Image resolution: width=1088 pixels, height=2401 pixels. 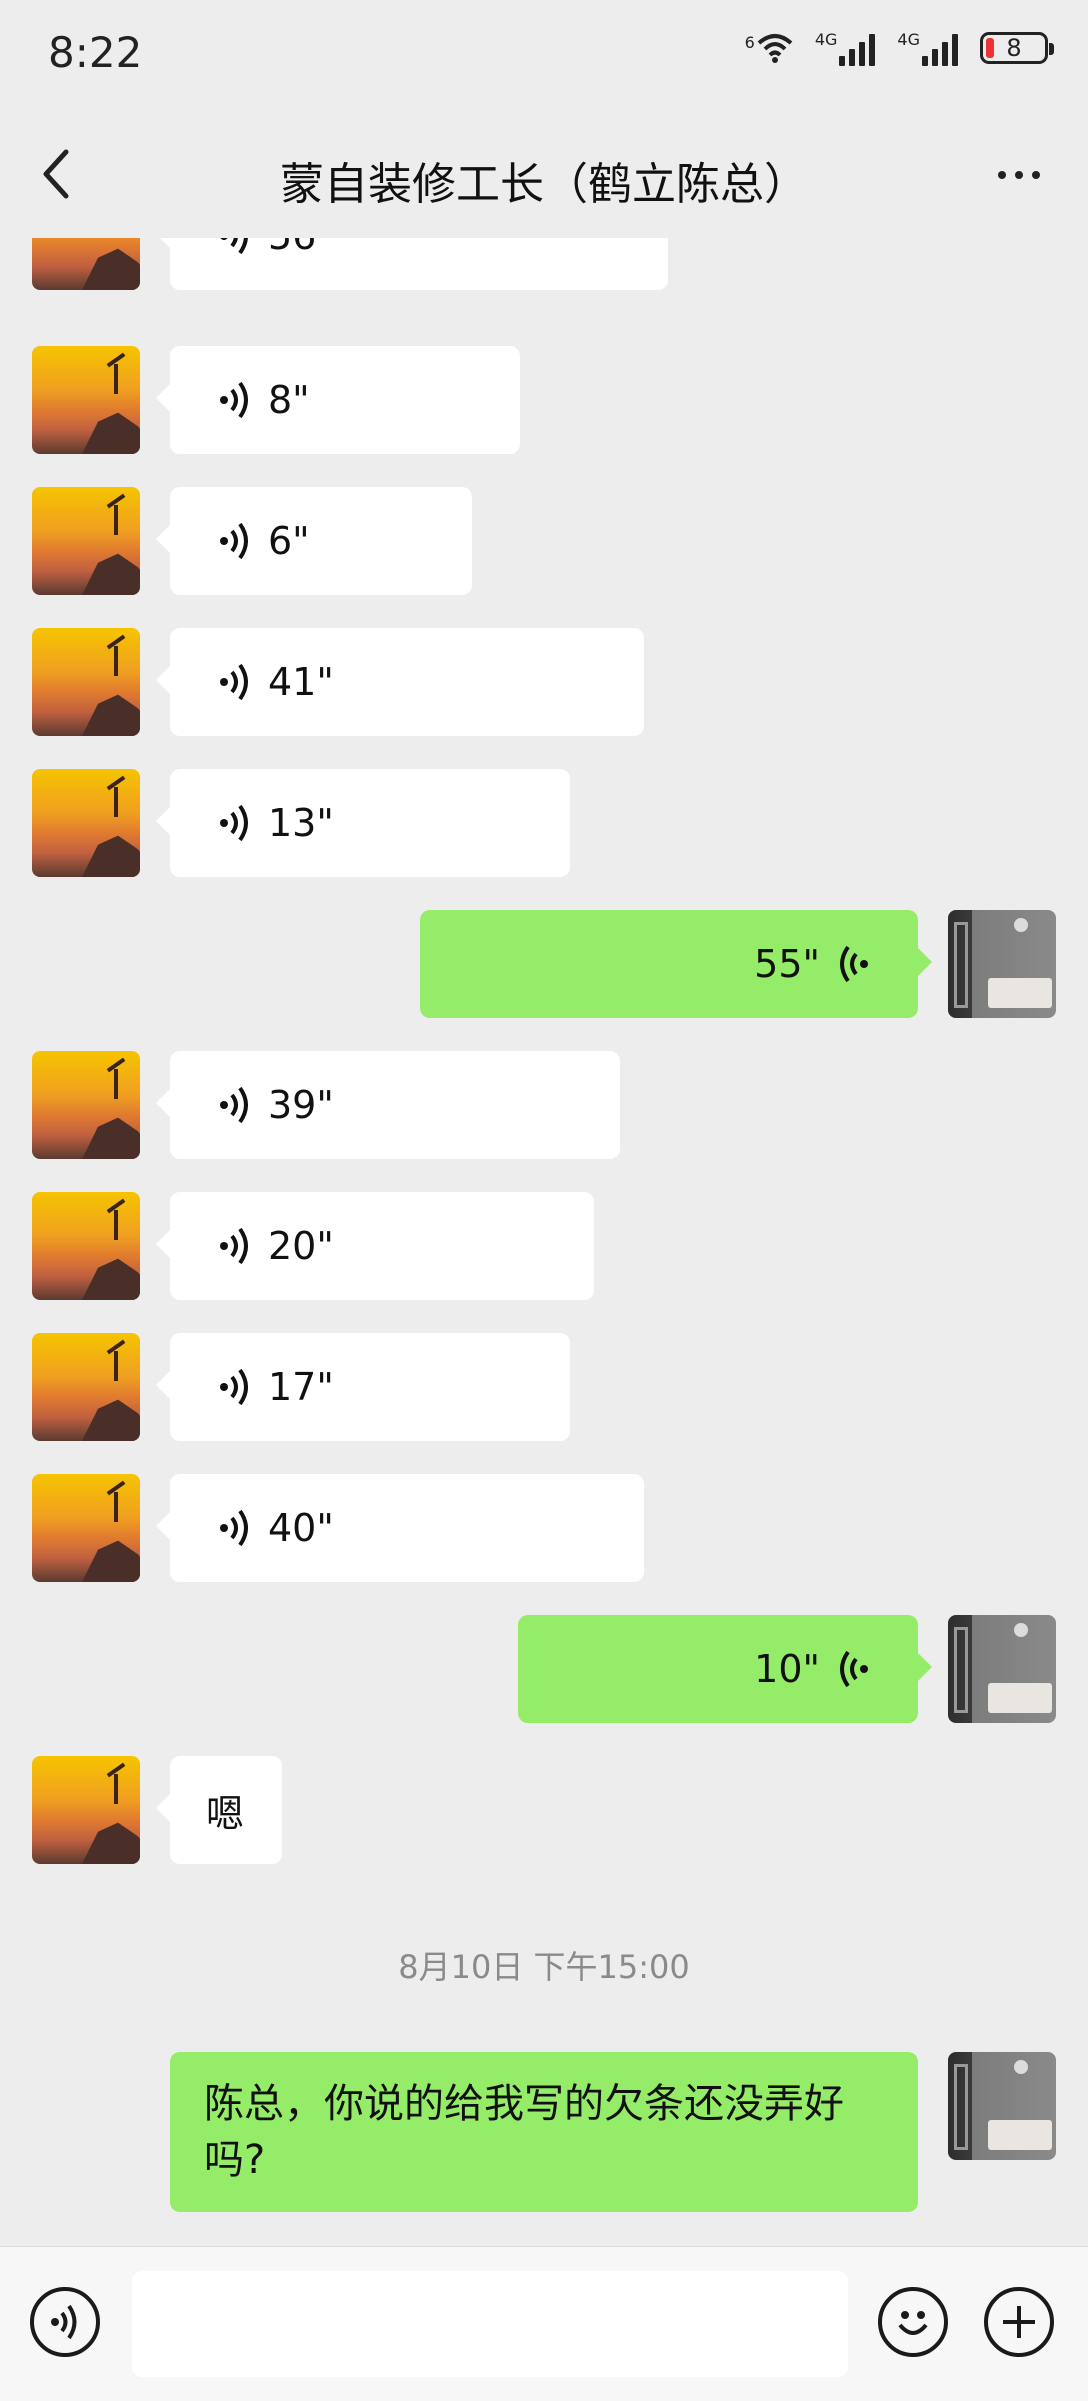 I want to click on voice-message-bubble: 8", so click(x=338, y=400).